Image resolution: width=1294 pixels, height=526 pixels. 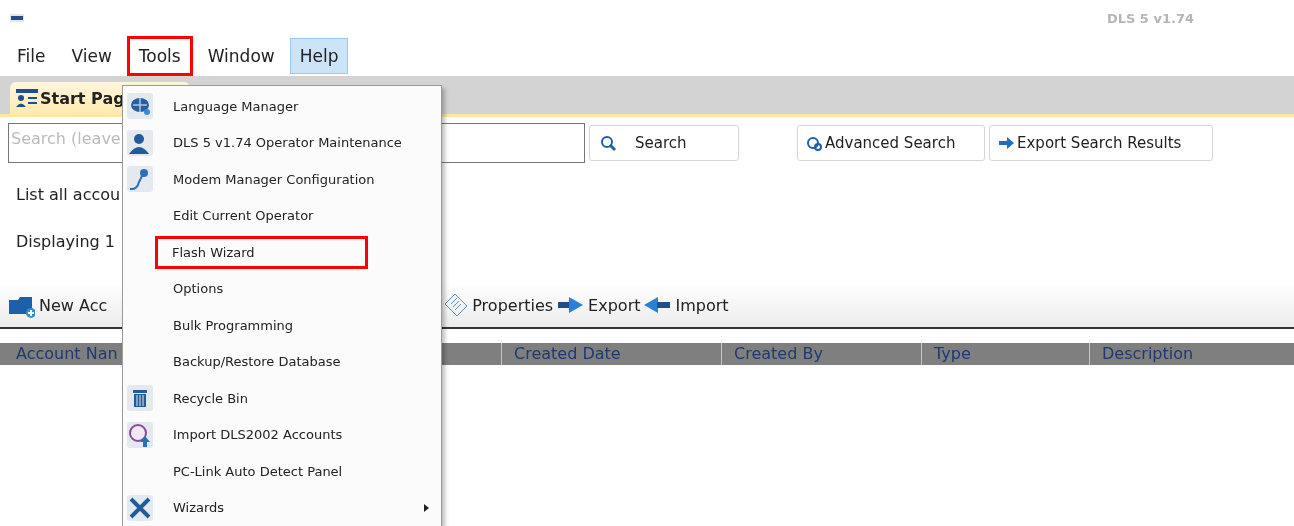 What do you see at coordinates (1006, 143) in the screenshot?
I see `arrow-right-icon` at bounding box center [1006, 143].